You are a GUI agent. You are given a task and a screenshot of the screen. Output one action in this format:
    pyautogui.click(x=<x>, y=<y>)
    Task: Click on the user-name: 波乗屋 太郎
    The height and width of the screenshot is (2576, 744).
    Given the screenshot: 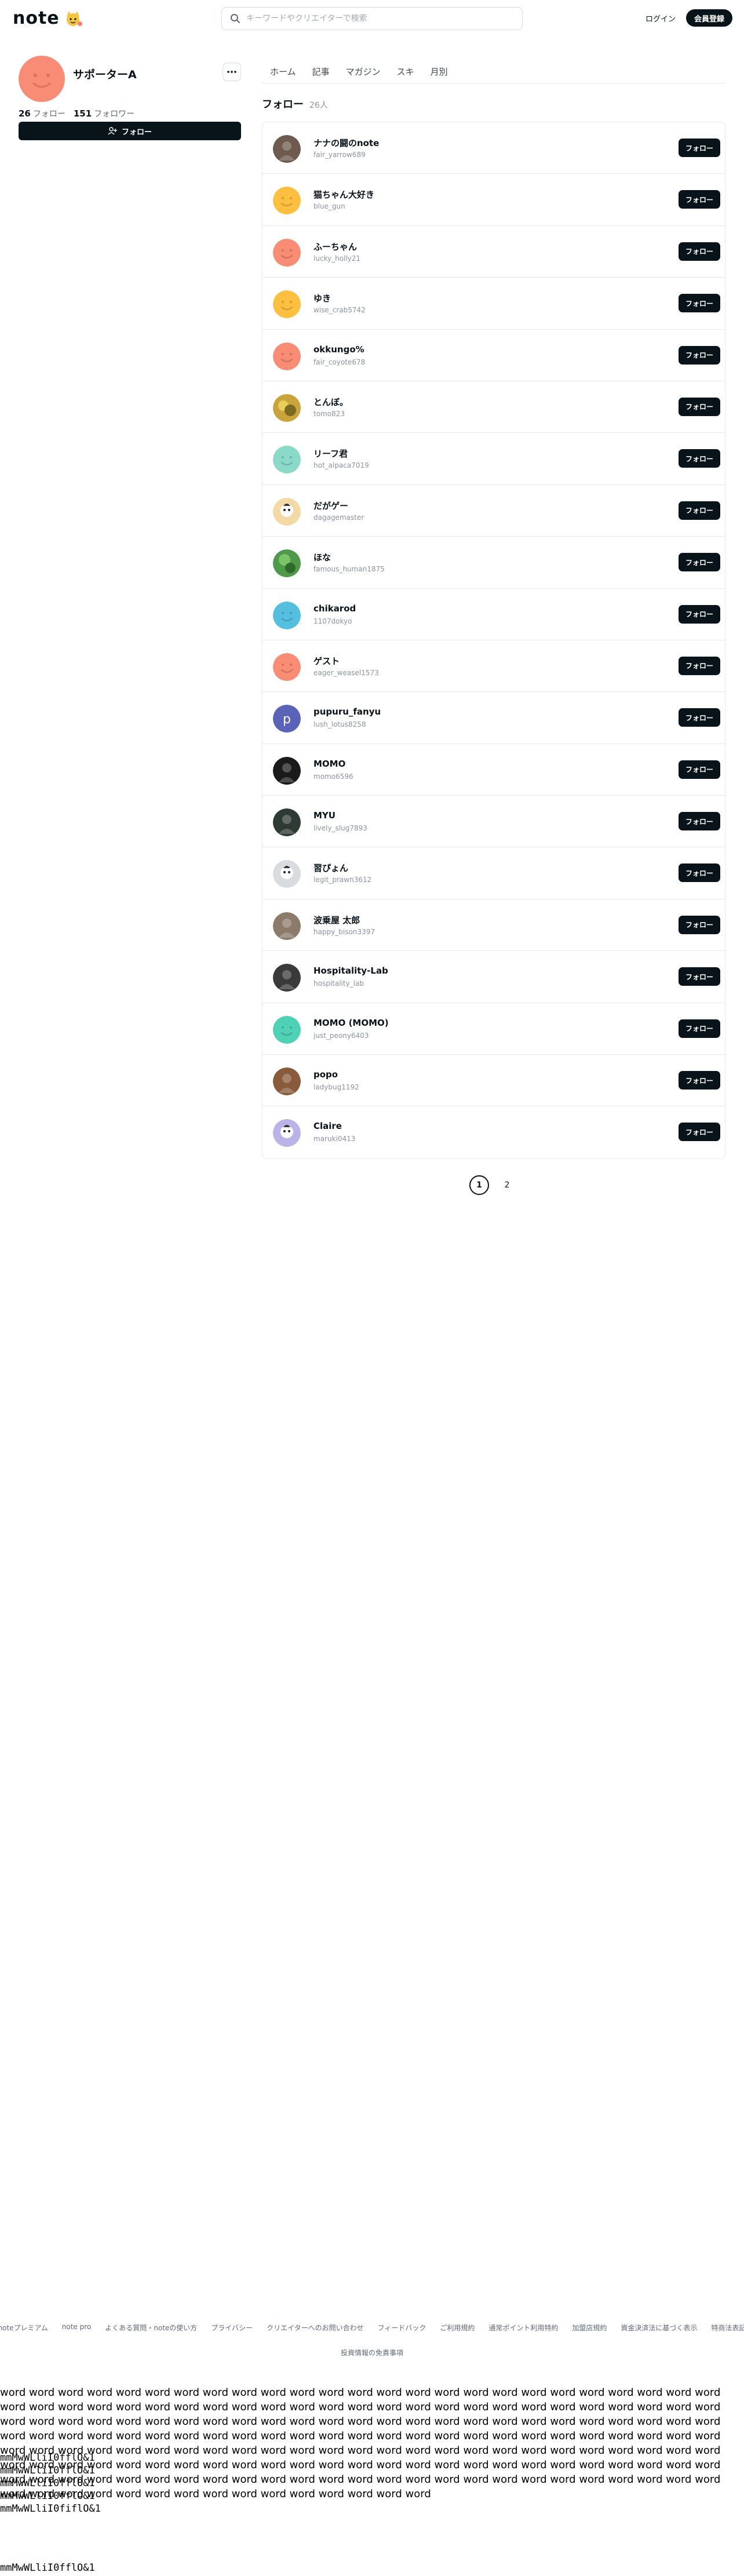 What is the action you would take?
    pyautogui.click(x=336, y=920)
    